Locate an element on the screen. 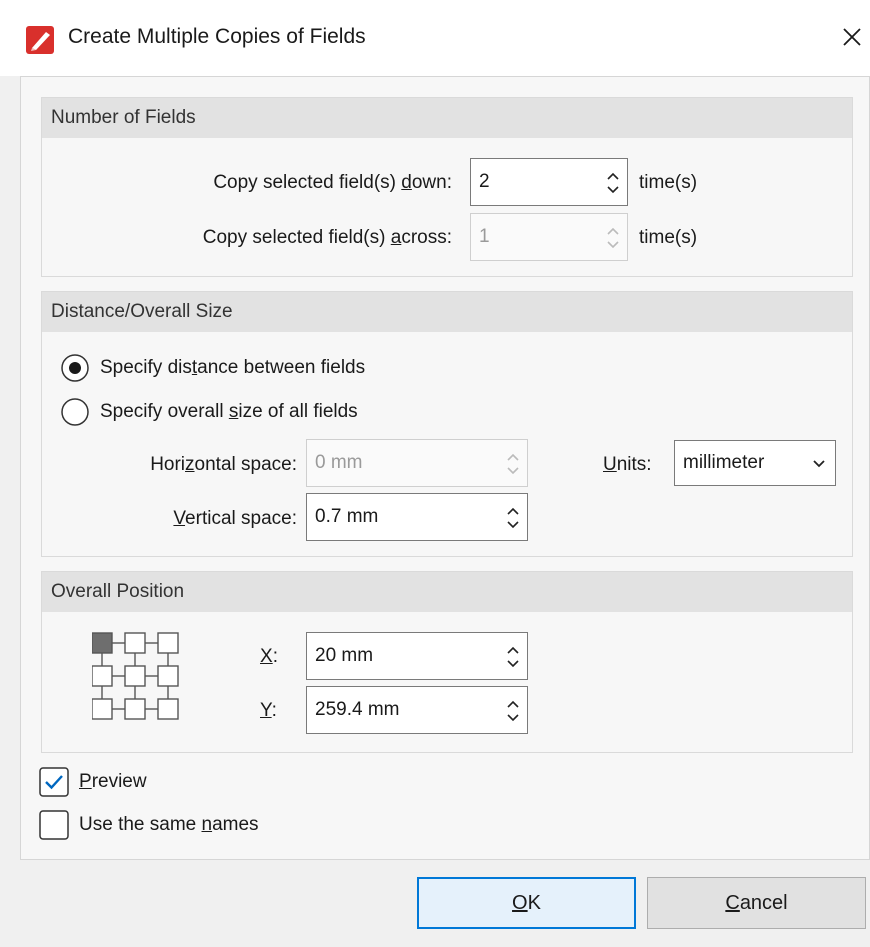 This screenshot has height=947, width=870. copy-down-value: 2 is located at coordinates (484, 181).